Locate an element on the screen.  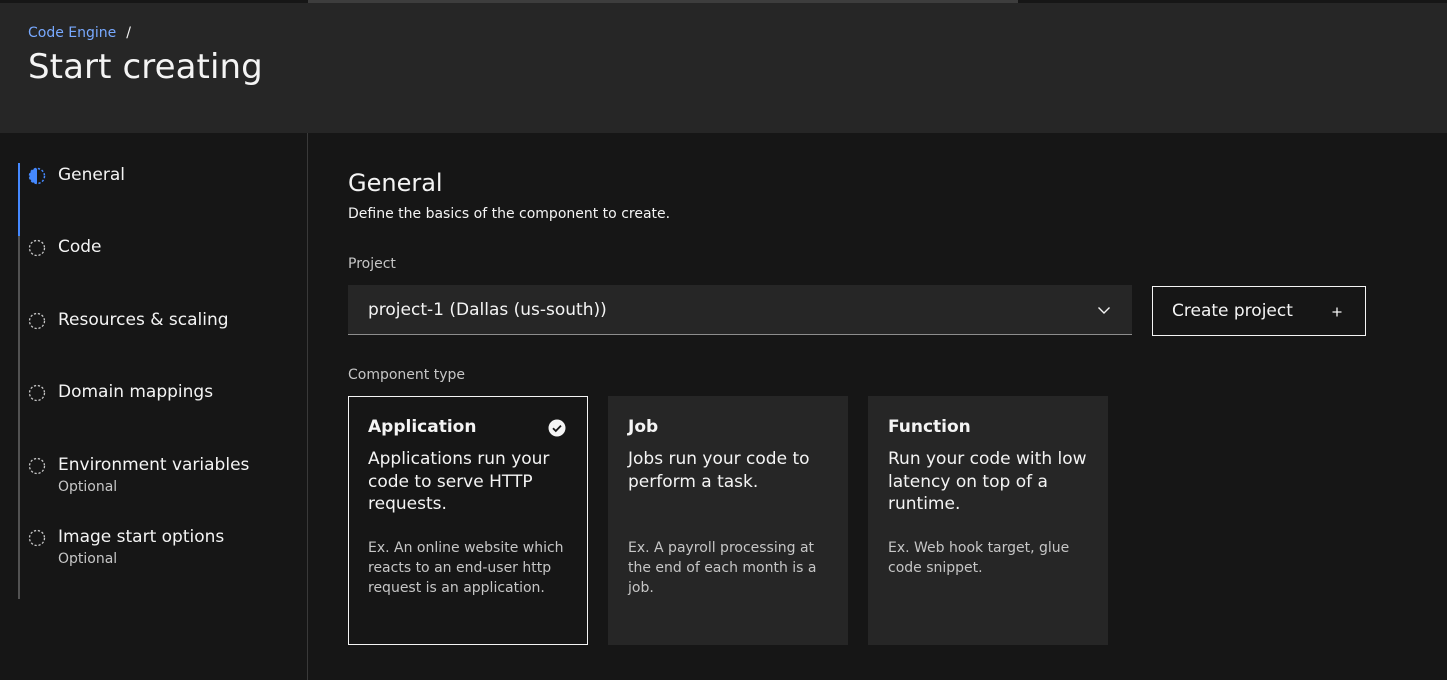
checkmark-filled-icon is located at coordinates (557, 428).